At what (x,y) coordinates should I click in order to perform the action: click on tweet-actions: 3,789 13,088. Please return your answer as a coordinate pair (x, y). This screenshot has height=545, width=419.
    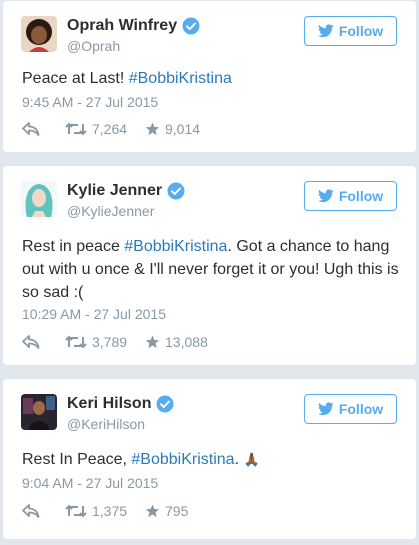
    Looking at the image, I should click on (115, 342).